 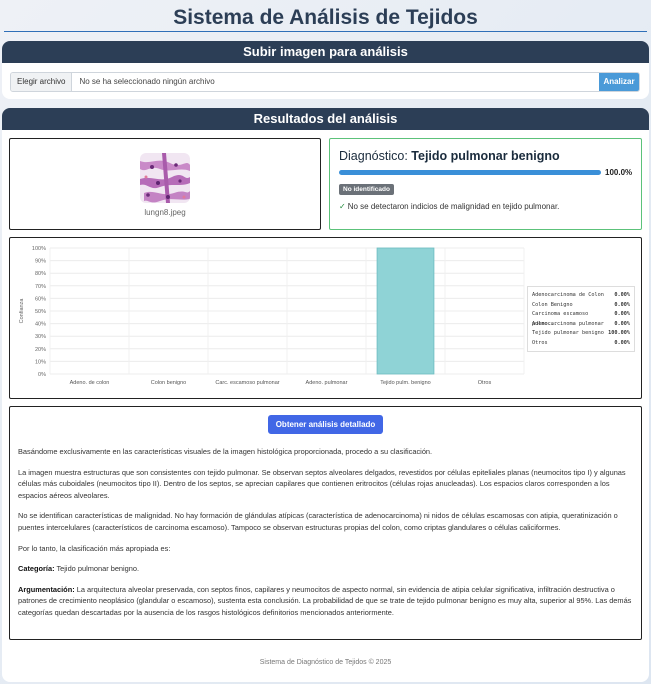 I want to click on x-tick-label: Adeno. pulmonar, so click(x=327, y=383).